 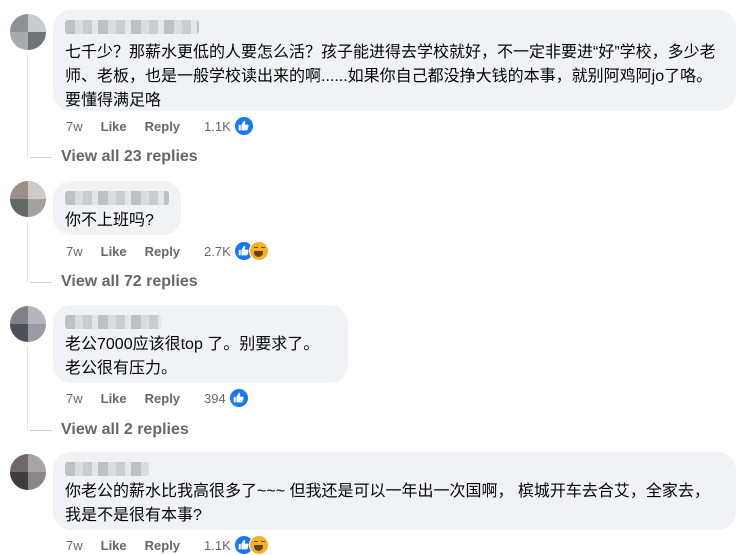 What do you see at coordinates (117, 208) in the screenshot?
I see `comment-bubble: 你不上班吗?` at bounding box center [117, 208].